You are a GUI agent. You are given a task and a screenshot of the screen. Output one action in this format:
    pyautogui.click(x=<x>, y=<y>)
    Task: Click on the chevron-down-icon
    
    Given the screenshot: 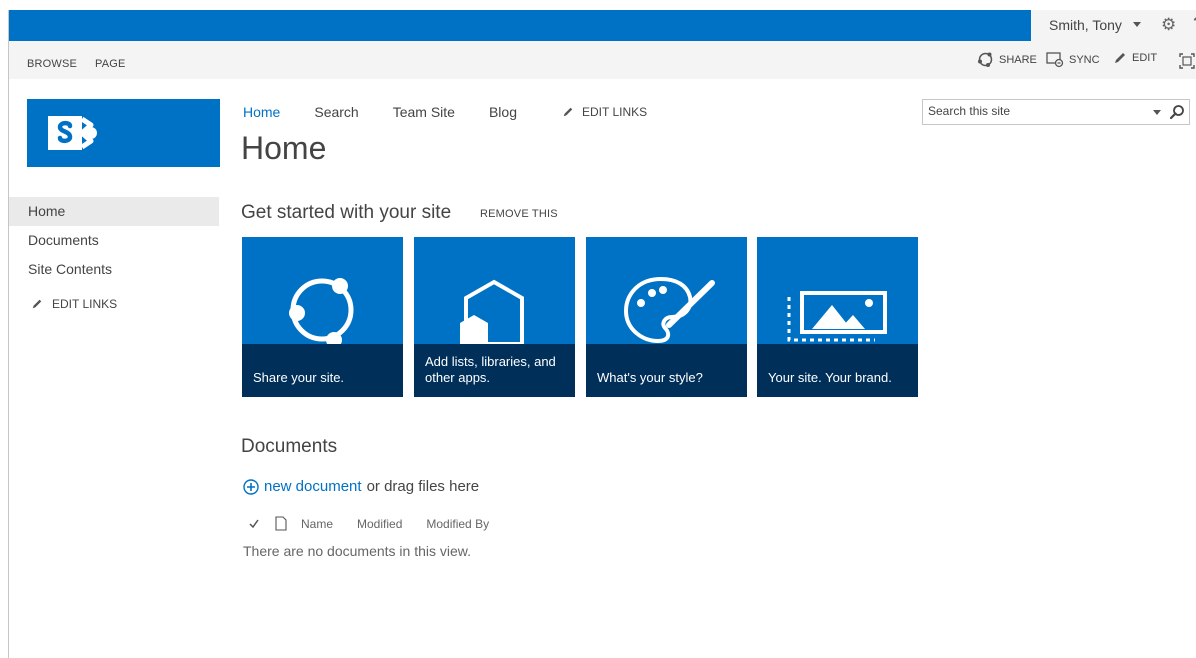 What is the action you would take?
    pyautogui.click(x=1137, y=24)
    